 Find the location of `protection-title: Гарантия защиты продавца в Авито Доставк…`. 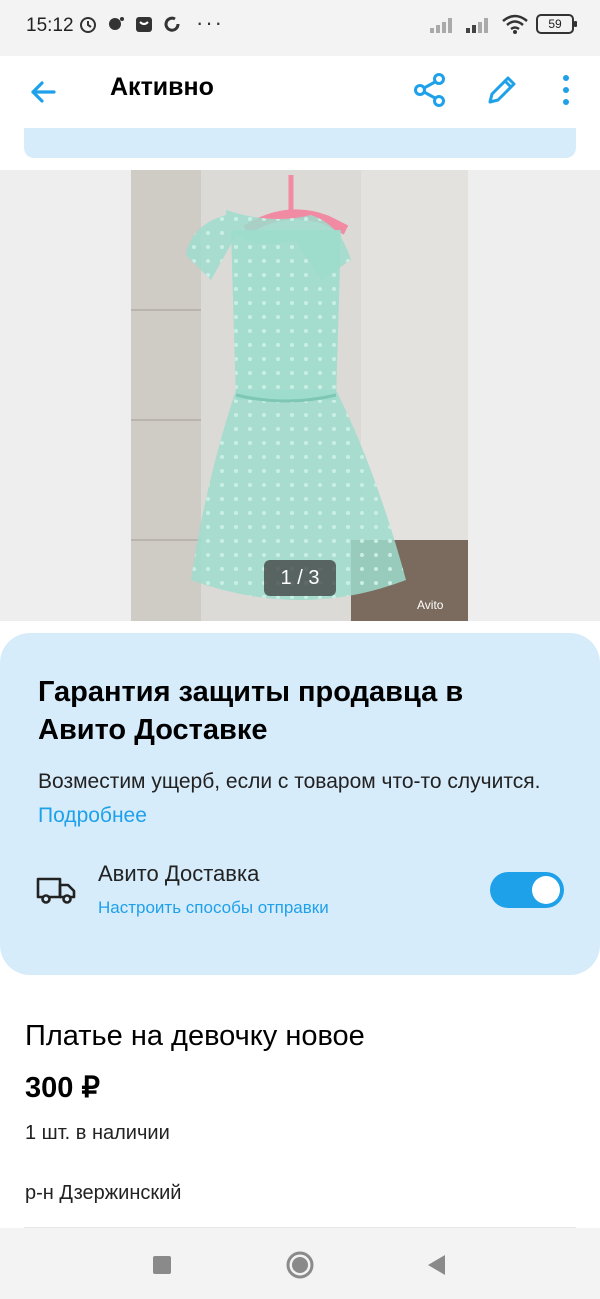

protection-title: Гарантия защиты продавца в Авито Доставк… is located at coordinates (251, 711).